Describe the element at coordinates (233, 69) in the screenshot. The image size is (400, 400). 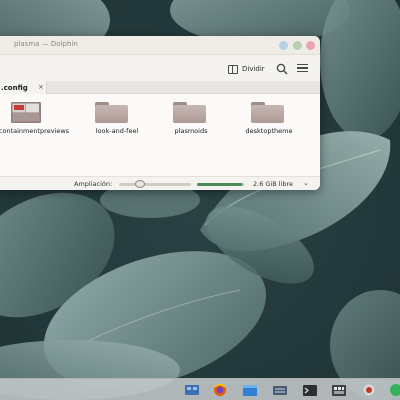
I see `split-view-icon` at that location.